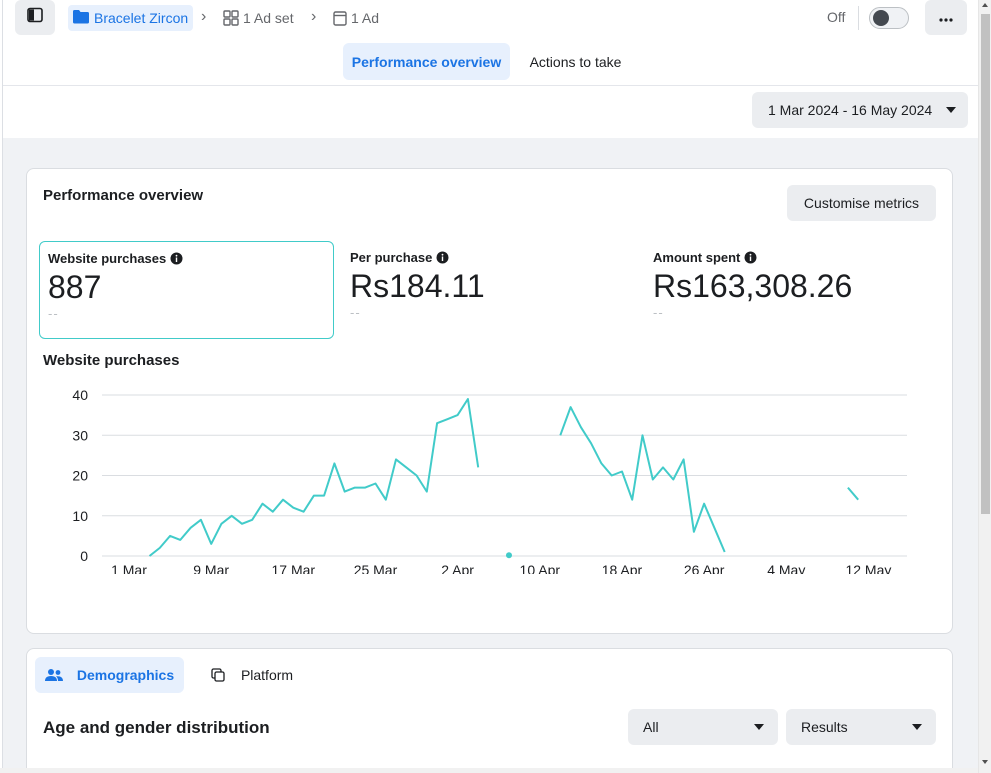  I want to click on folder-icon, so click(81, 18).